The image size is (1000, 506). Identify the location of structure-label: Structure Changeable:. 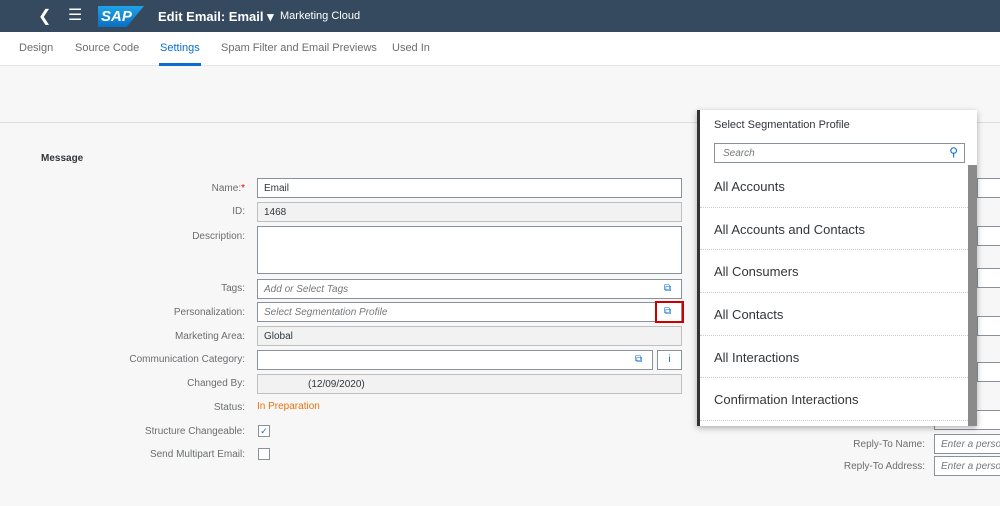
(194, 431).